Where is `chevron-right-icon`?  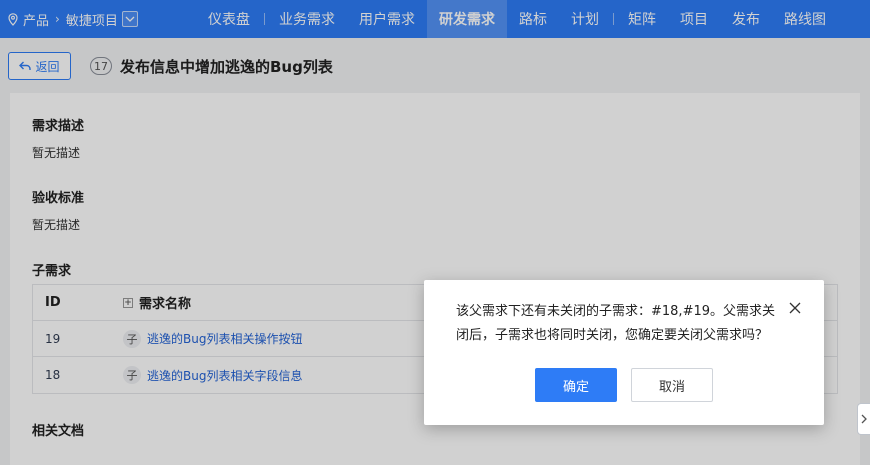
chevron-right-icon is located at coordinates (864, 419).